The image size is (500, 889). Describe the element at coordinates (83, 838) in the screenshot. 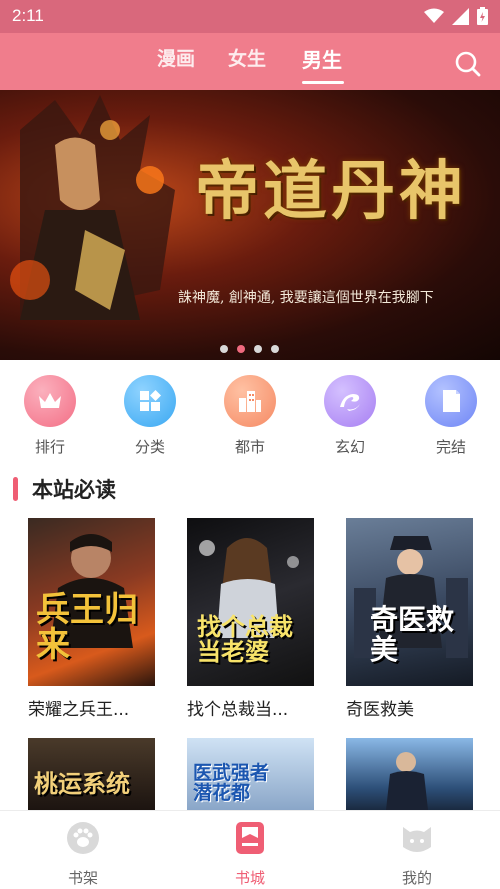

I see `paw-icon` at that location.